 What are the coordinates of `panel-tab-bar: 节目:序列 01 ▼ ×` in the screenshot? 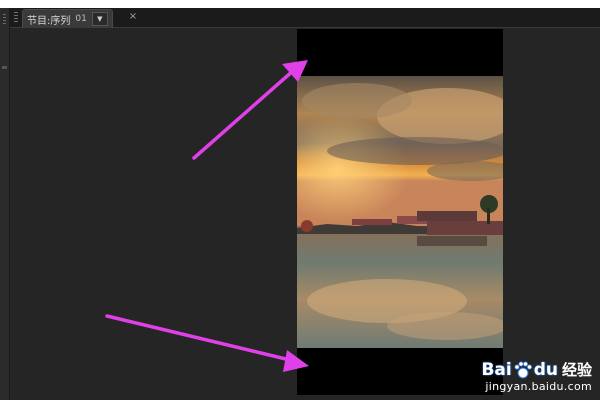 It's located at (305, 18).